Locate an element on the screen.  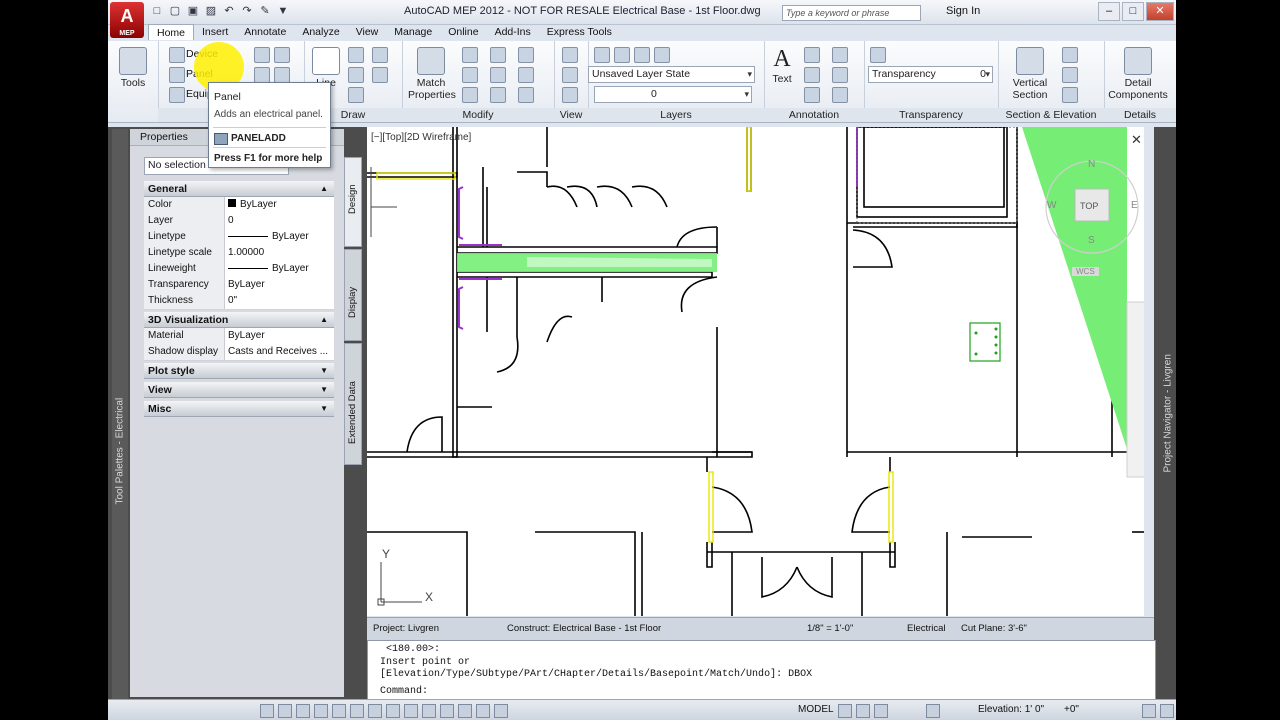
fillet-icon is located at coordinates (498, 95).